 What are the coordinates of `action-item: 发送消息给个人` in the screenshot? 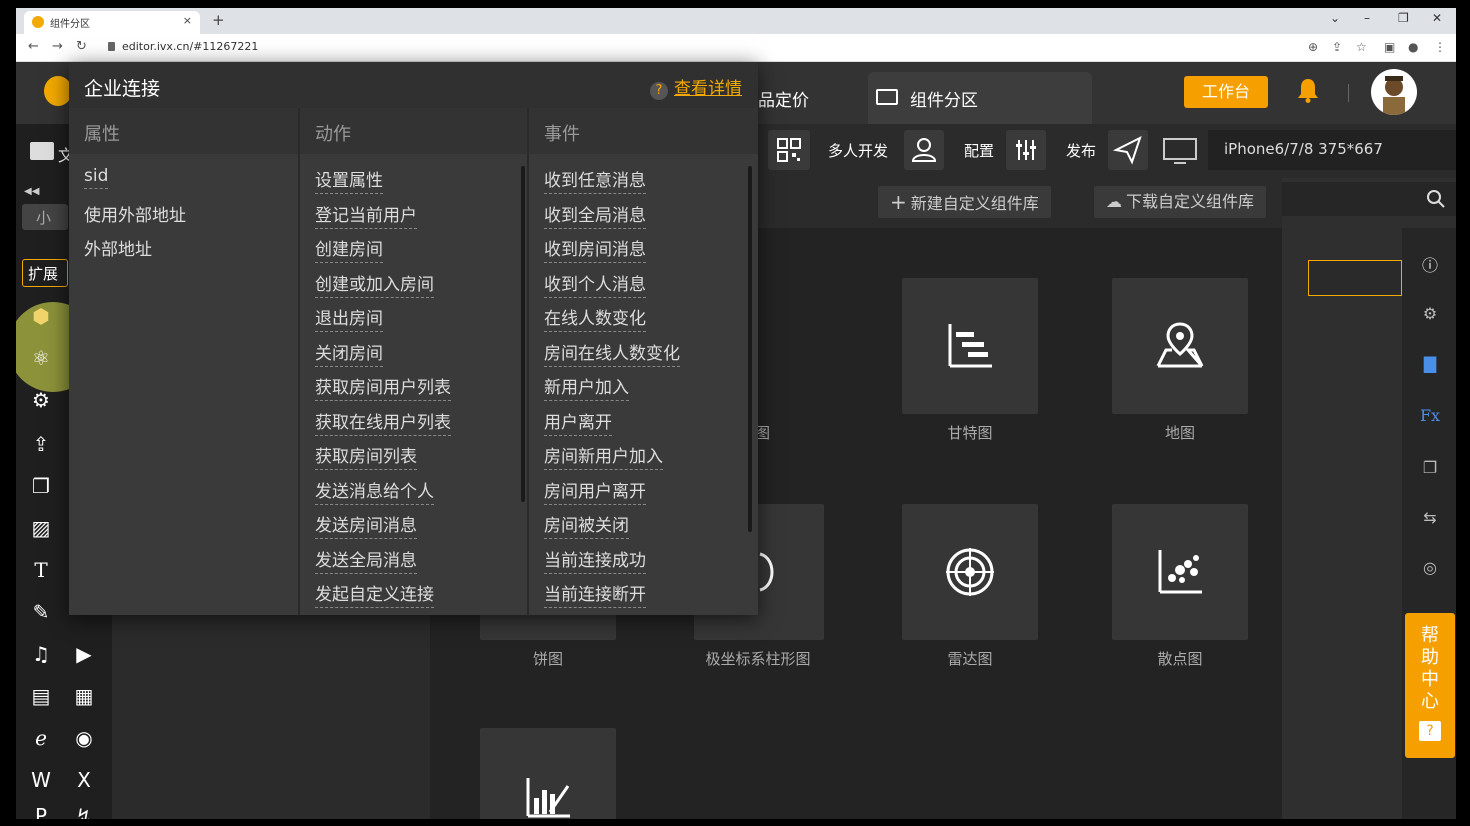 It's located at (383, 494).